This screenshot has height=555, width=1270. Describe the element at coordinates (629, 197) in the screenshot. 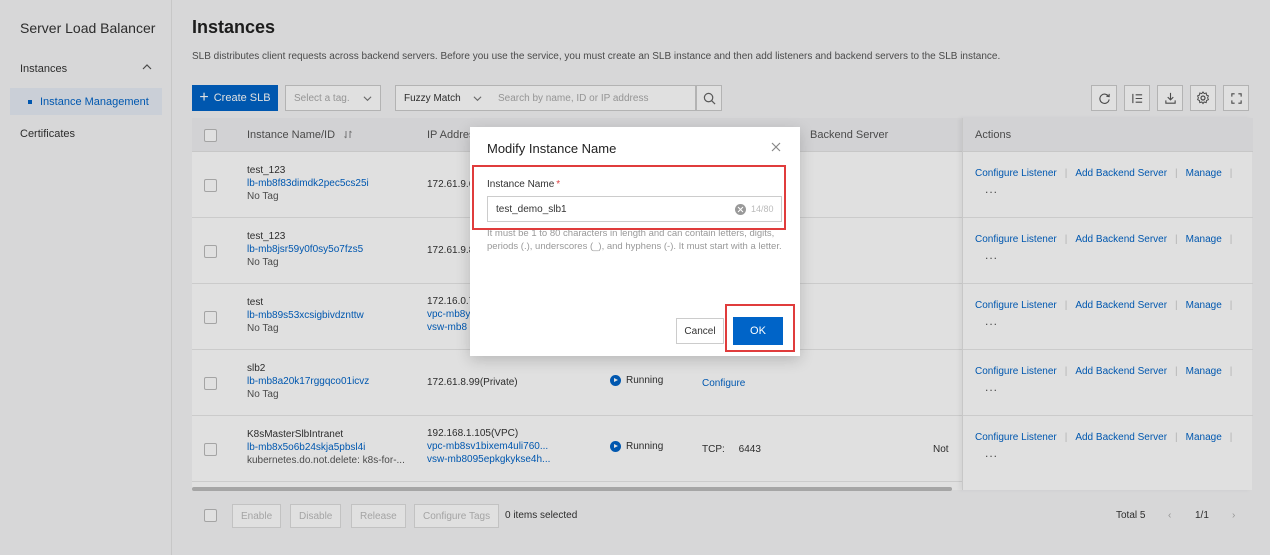

I see `highlight-box-input` at that location.